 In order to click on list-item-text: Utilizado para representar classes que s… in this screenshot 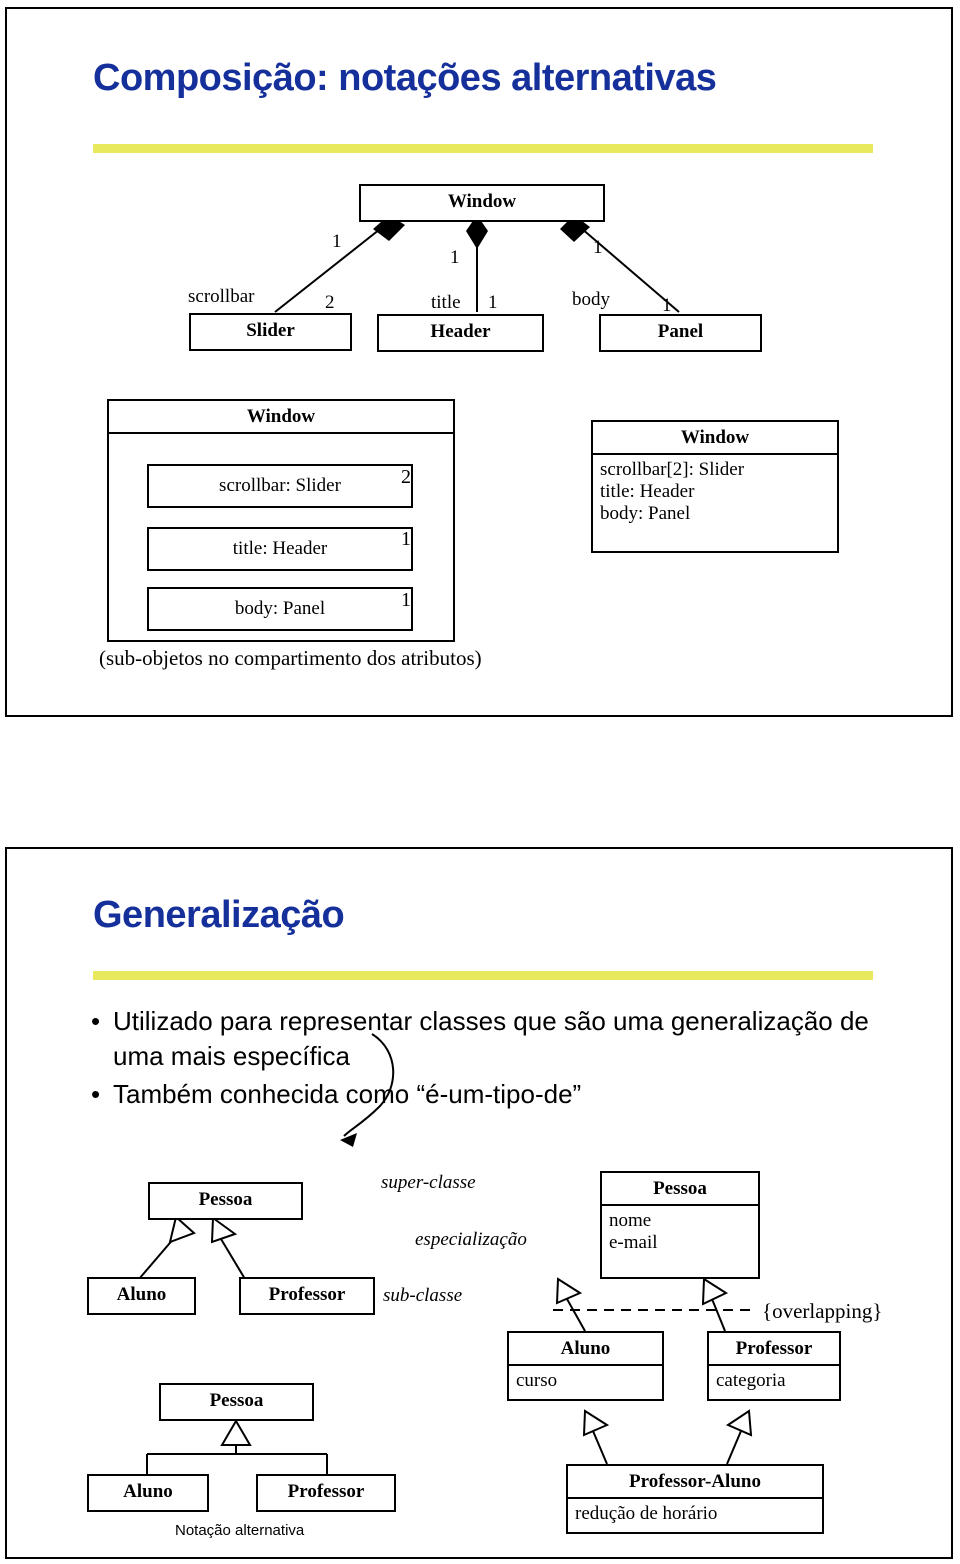, I will do `click(491, 1038)`.